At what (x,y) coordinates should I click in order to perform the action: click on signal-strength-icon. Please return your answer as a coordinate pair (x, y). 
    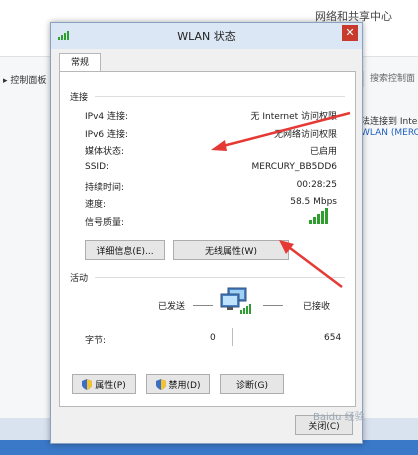
    Looking at the image, I should click on (318, 216).